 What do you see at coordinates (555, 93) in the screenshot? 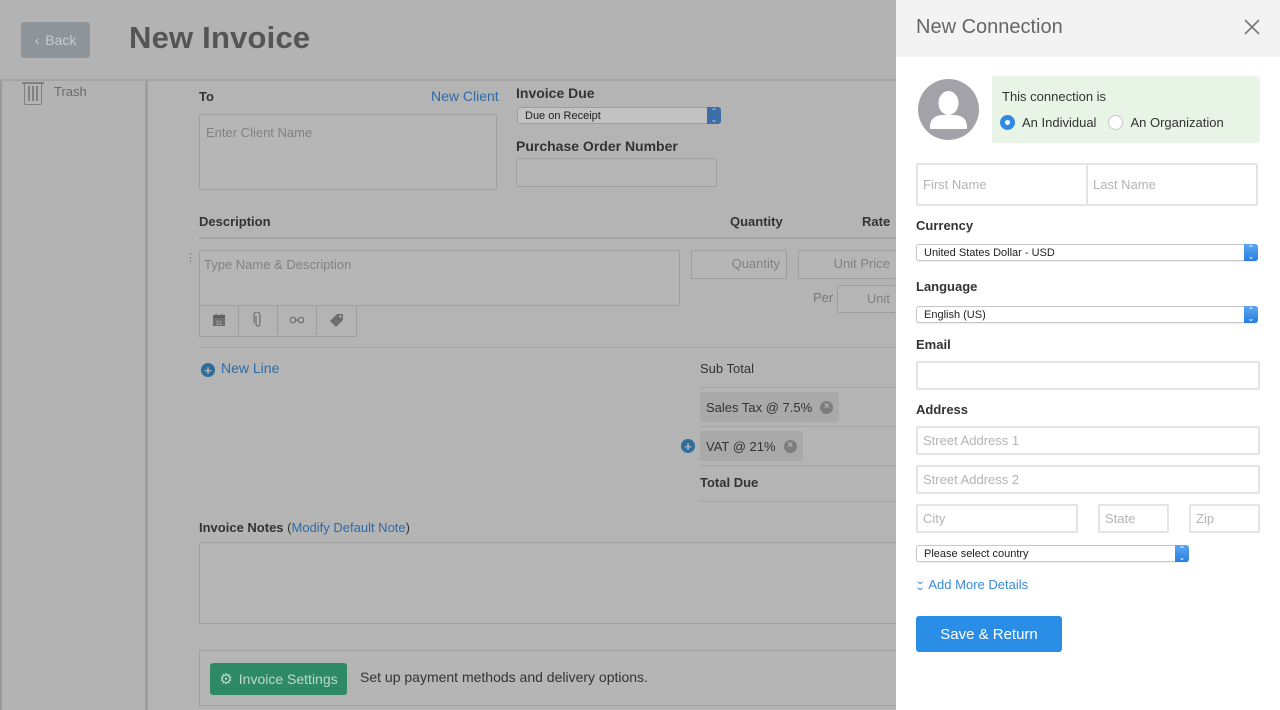
I see `invoice-due-label: Invoice Due` at bounding box center [555, 93].